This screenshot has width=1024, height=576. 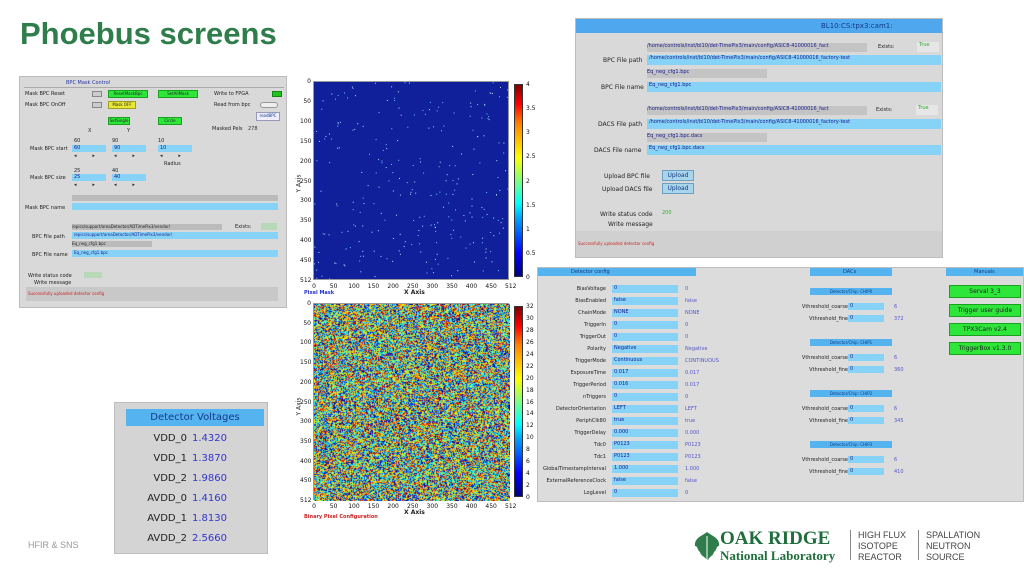 What do you see at coordinates (985, 348) in the screenshot?
I see `manual-button: TriggerBox v1.3.0` at bounding box center [985, 348].